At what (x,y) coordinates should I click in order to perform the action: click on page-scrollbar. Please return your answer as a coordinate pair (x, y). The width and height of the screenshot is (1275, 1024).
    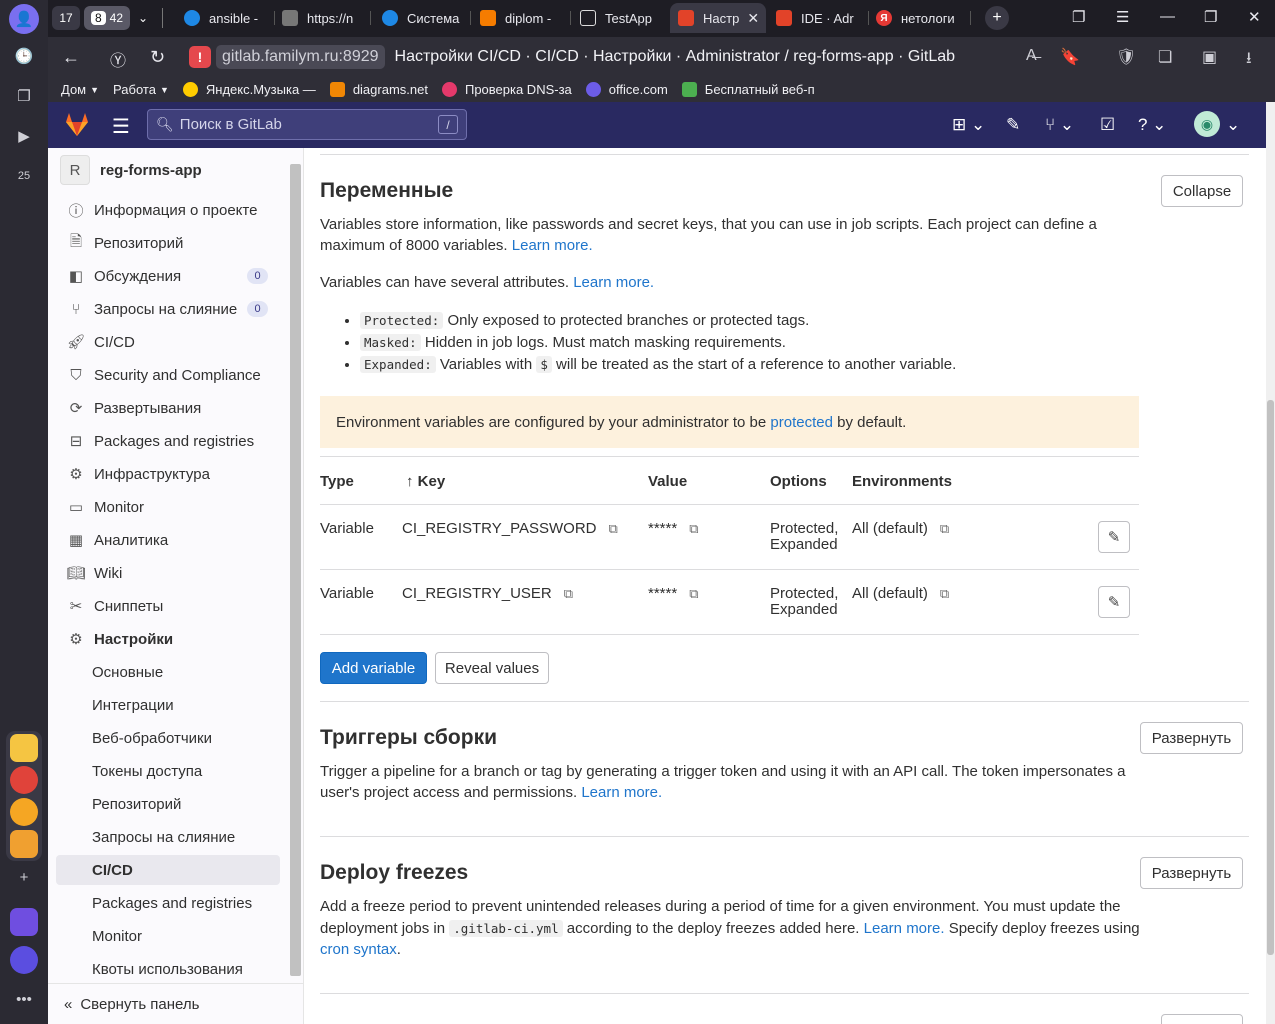
    Looking at the image, I should click on (1270, 563).